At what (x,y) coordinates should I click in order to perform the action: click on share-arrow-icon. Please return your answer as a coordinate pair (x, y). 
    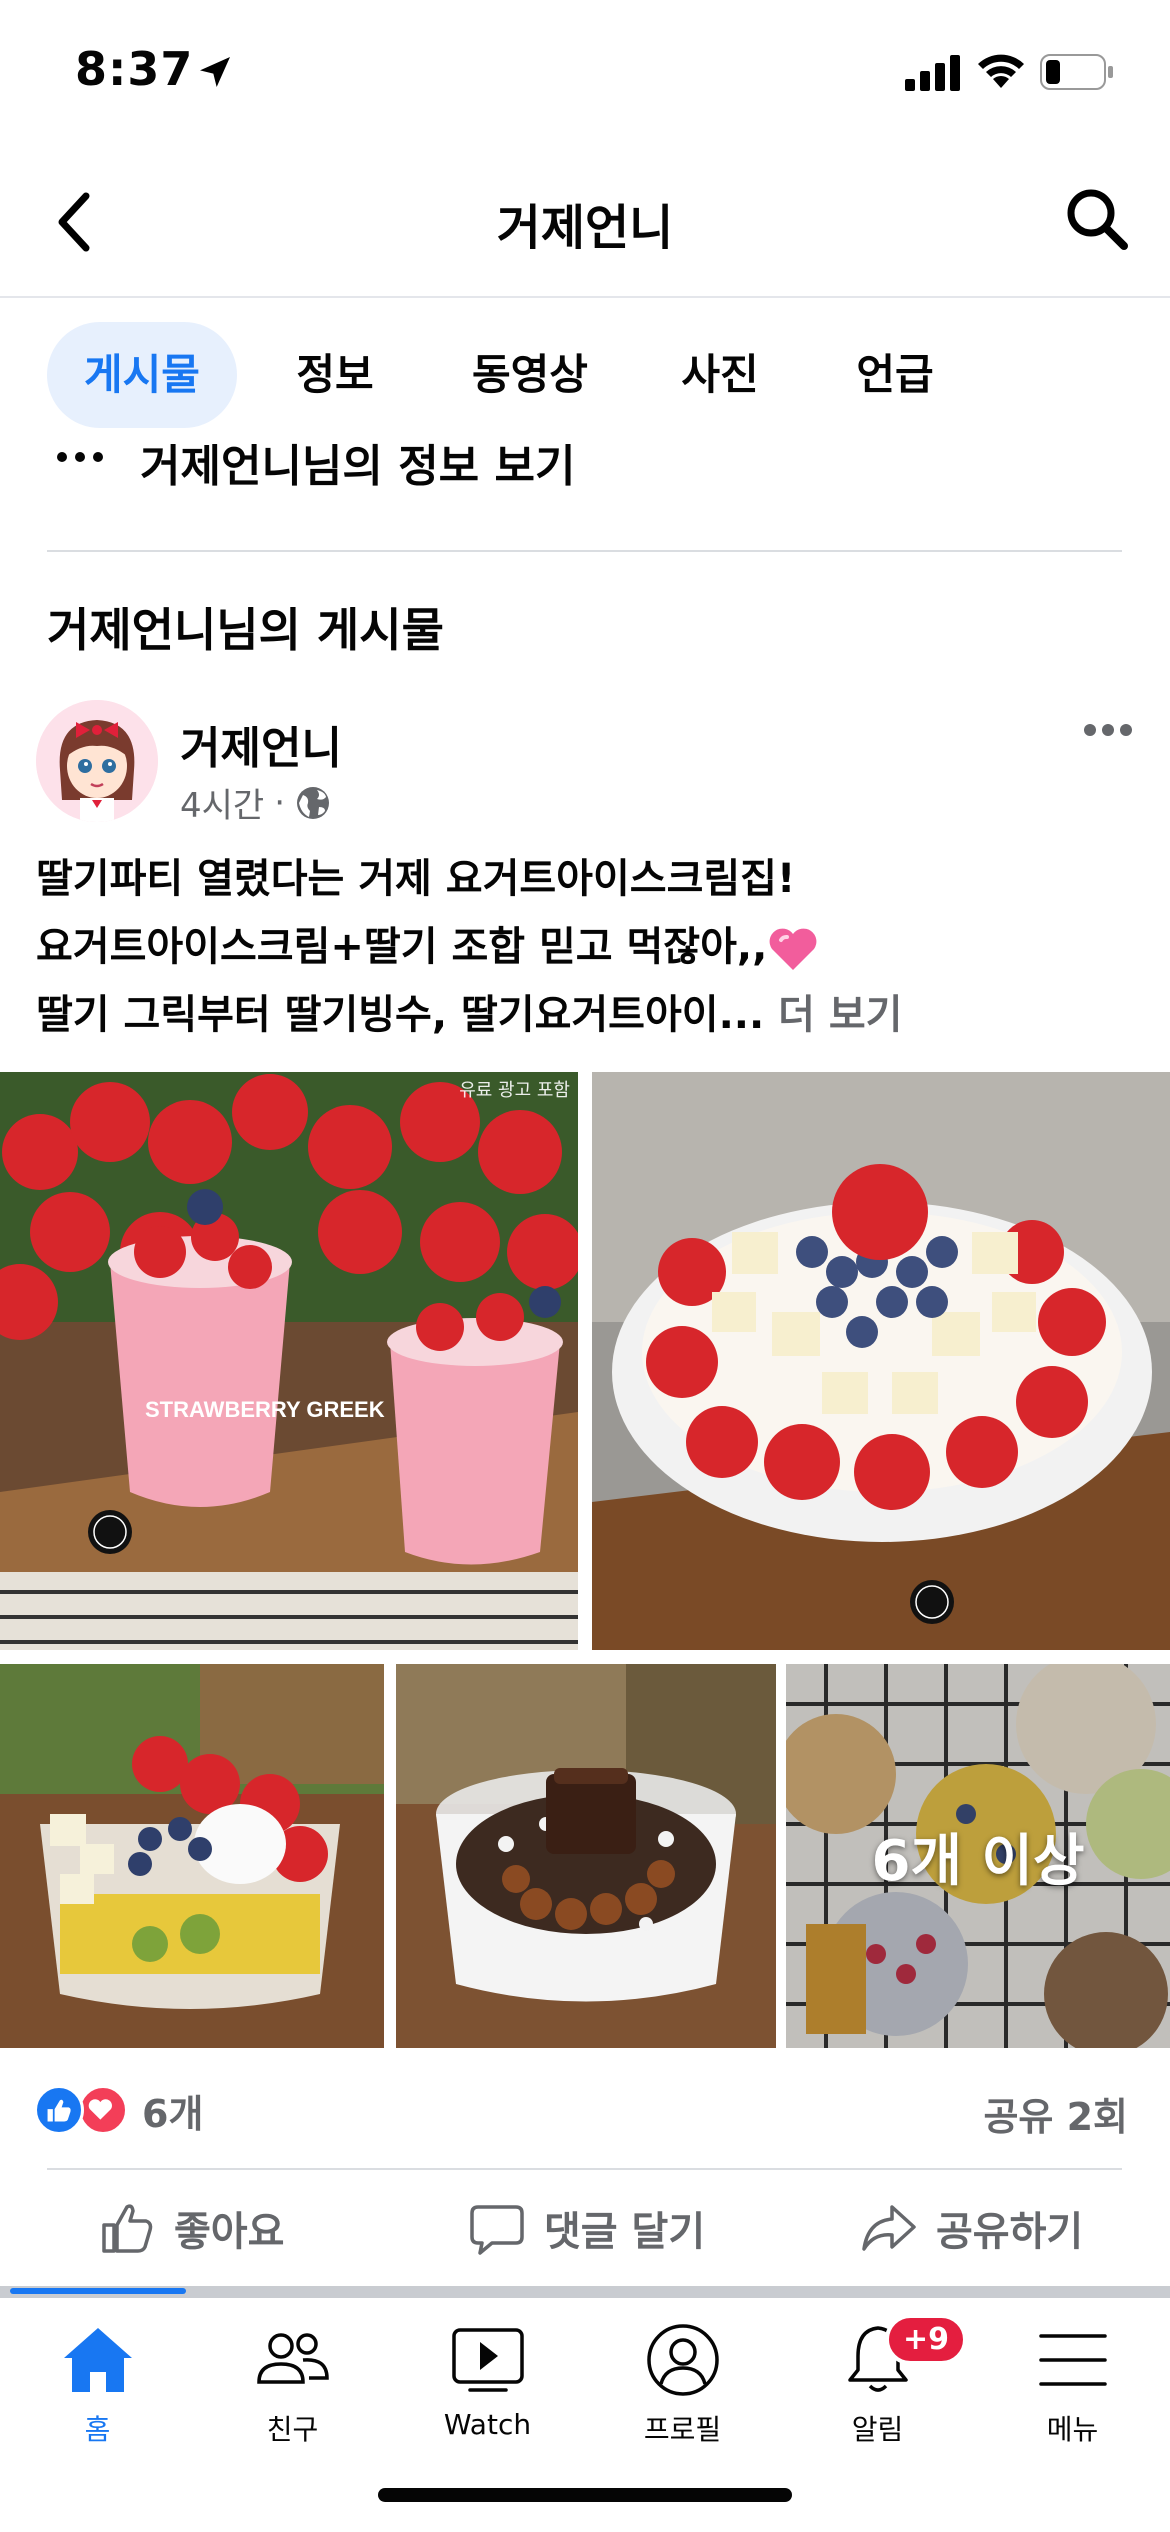
    Looking at the image, I should click on (889, 2228).